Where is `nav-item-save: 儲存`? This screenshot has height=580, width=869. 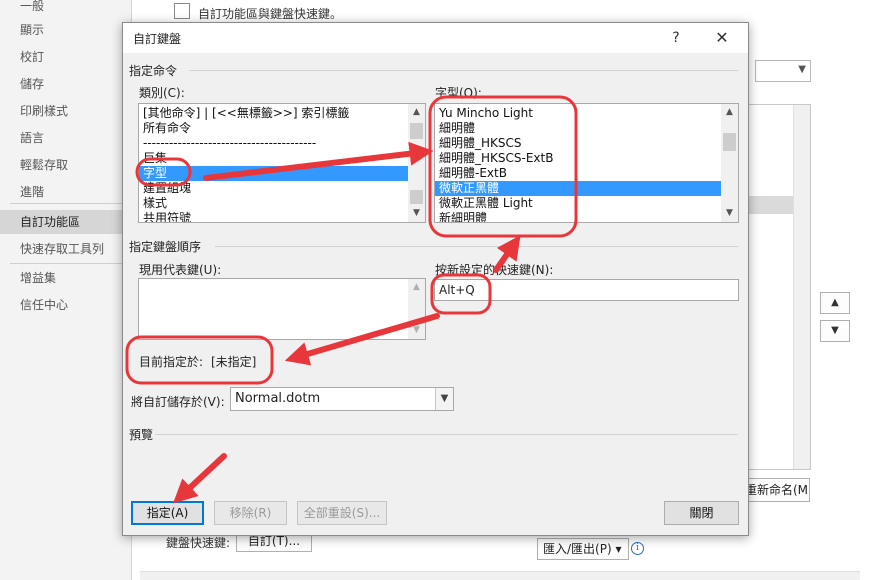 nav-item-save: 儲存 is located at coordinates (65, 84).